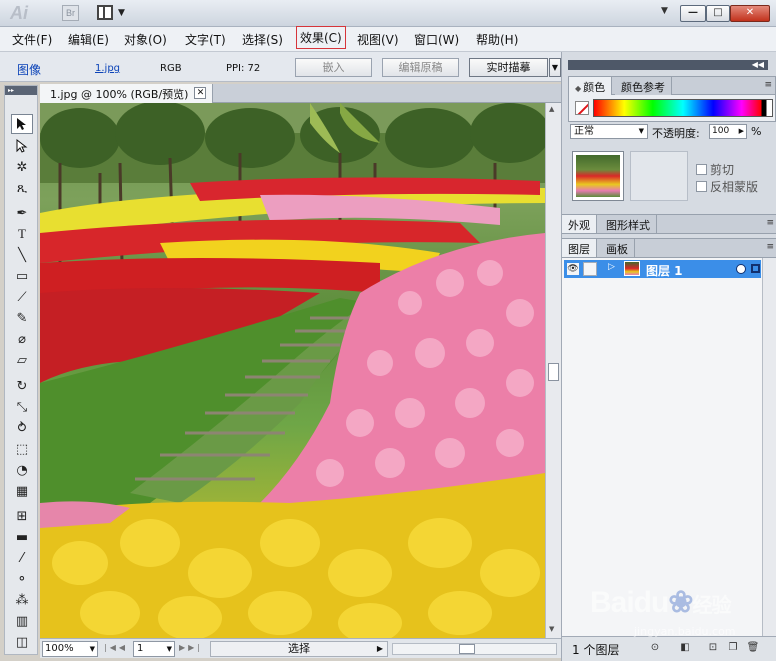 The width and height of the screenshot is (776, 661). Describe the element at coordinates (693, 13) in the screenshot. I see `minimize-button: —` at that location.